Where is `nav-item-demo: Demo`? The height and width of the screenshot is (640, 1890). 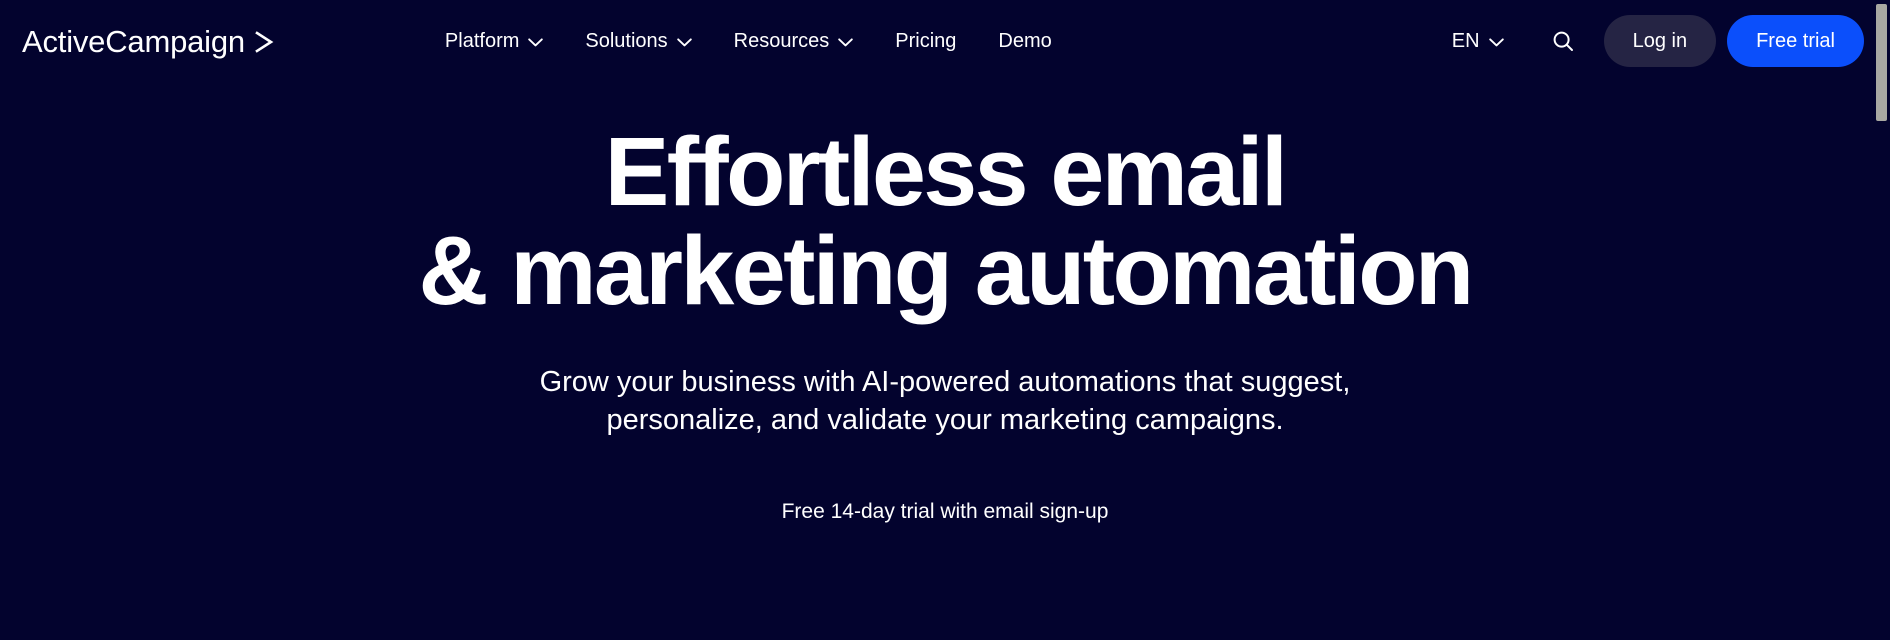
nav-item-demo: Demo is located at coordinates (1024, 41).